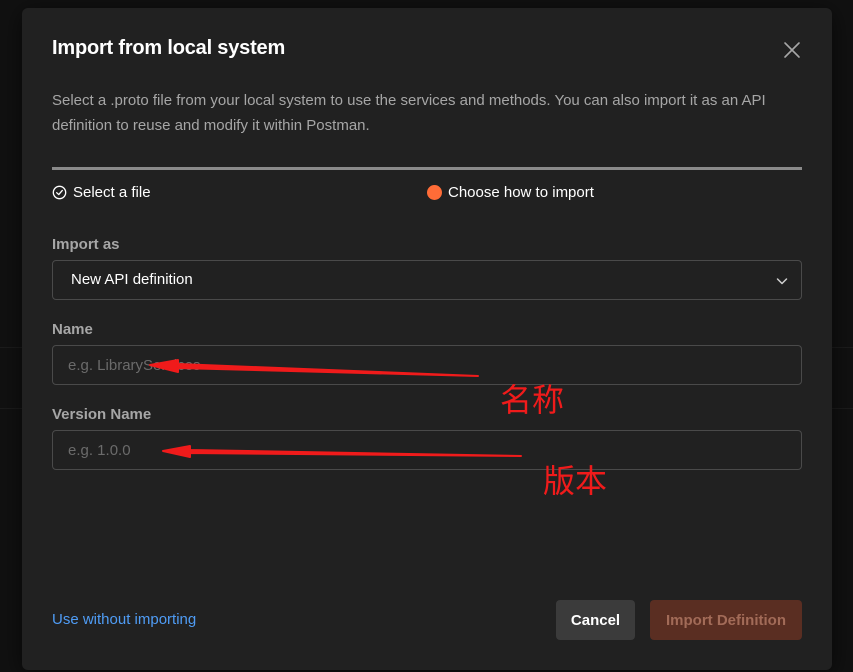 The width and height of the screenshot is (853, 672). What do you see at coordinates (427, 280) in the screenshot?
I see `import-as-select: New API definition` at bounding box center [427, 280].